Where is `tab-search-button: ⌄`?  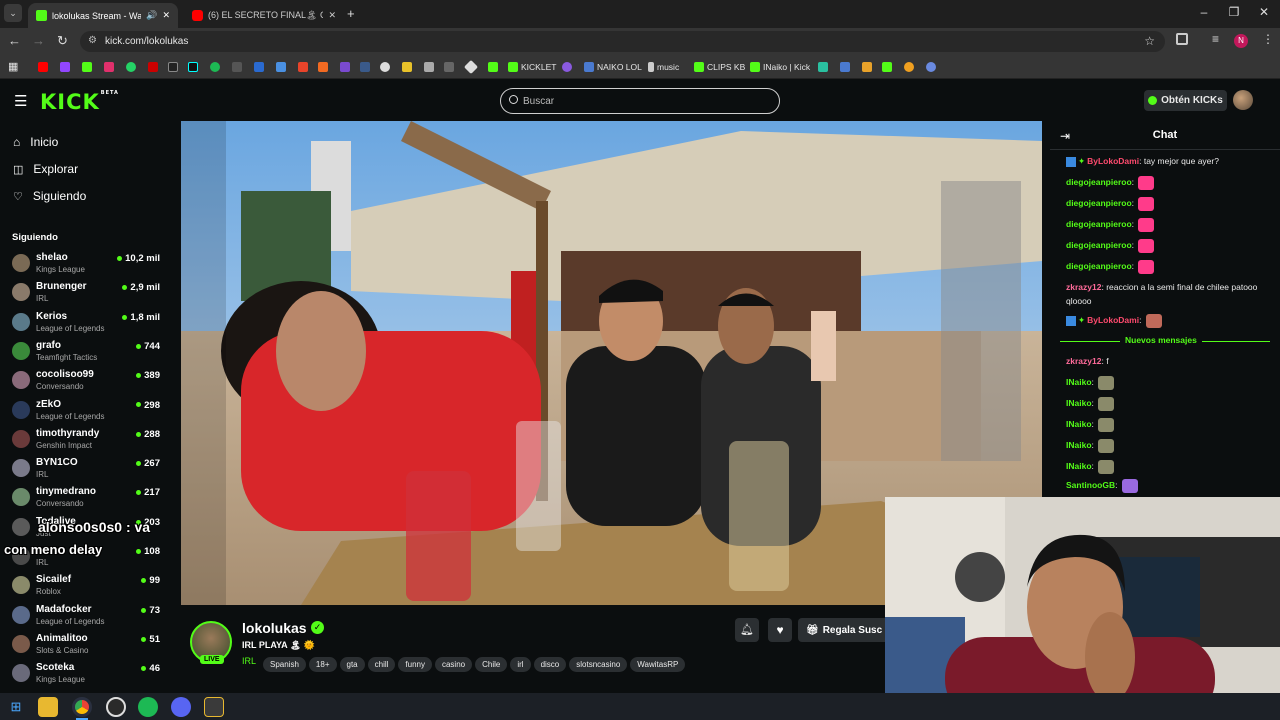
tab-search-button: ⌄ is located at coordinates (13, 13).